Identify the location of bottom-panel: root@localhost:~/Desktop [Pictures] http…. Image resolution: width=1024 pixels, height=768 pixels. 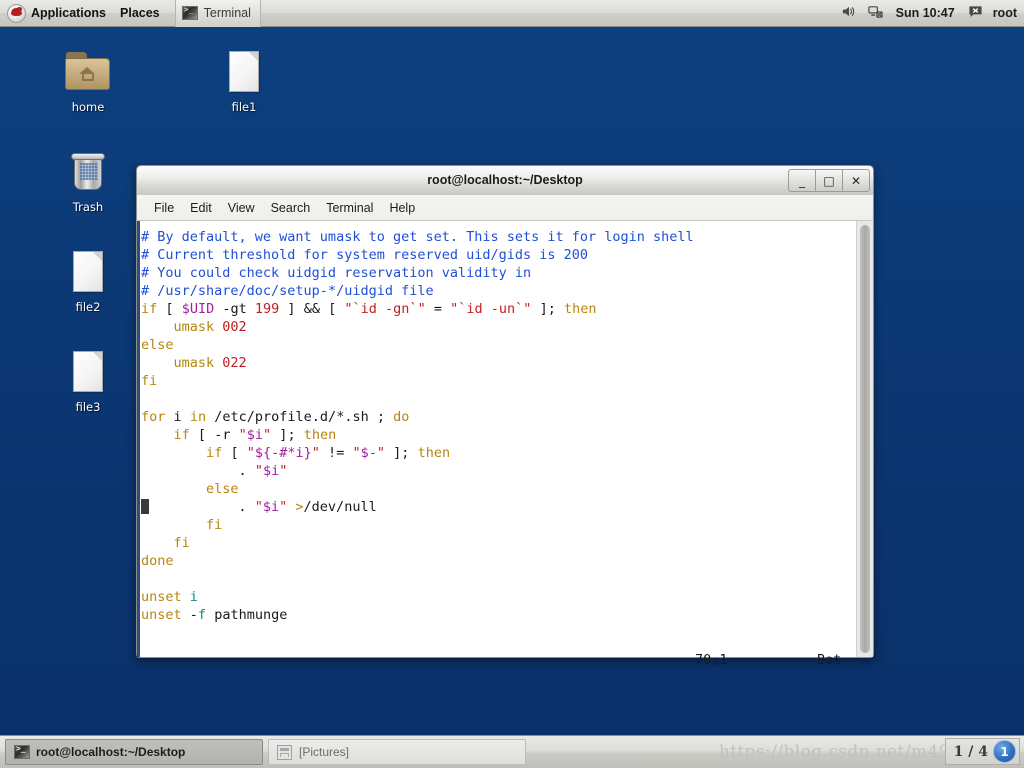
(512, 751).